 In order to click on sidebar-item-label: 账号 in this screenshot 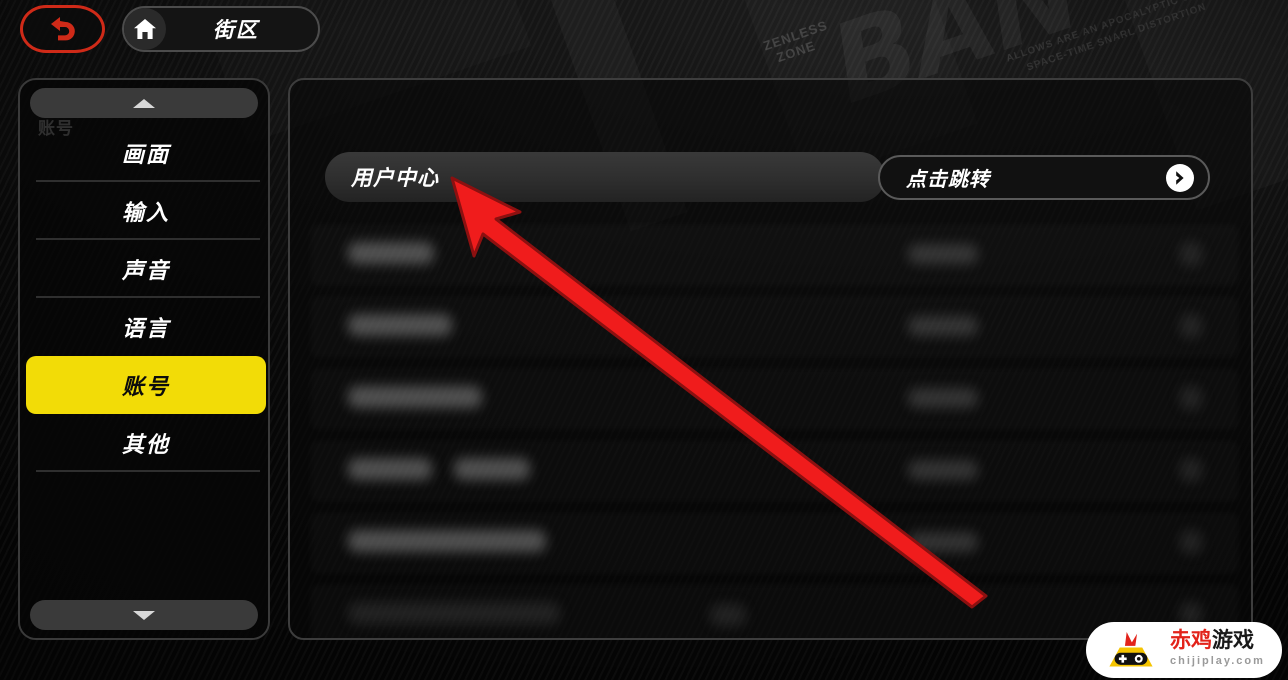, I will do `click(145, 386)`.